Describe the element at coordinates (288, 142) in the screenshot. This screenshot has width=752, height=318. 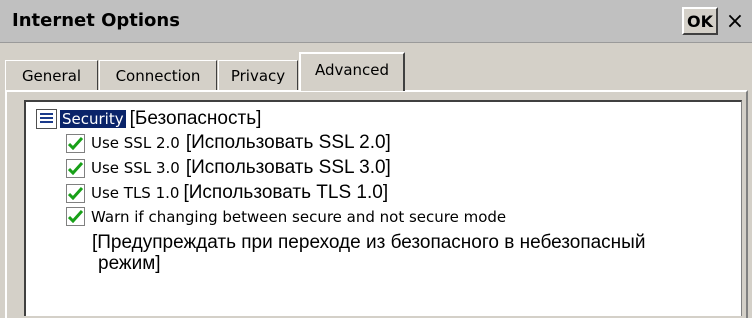
I see `option-annotation: [Использовать SSL 2.0]` at that location.